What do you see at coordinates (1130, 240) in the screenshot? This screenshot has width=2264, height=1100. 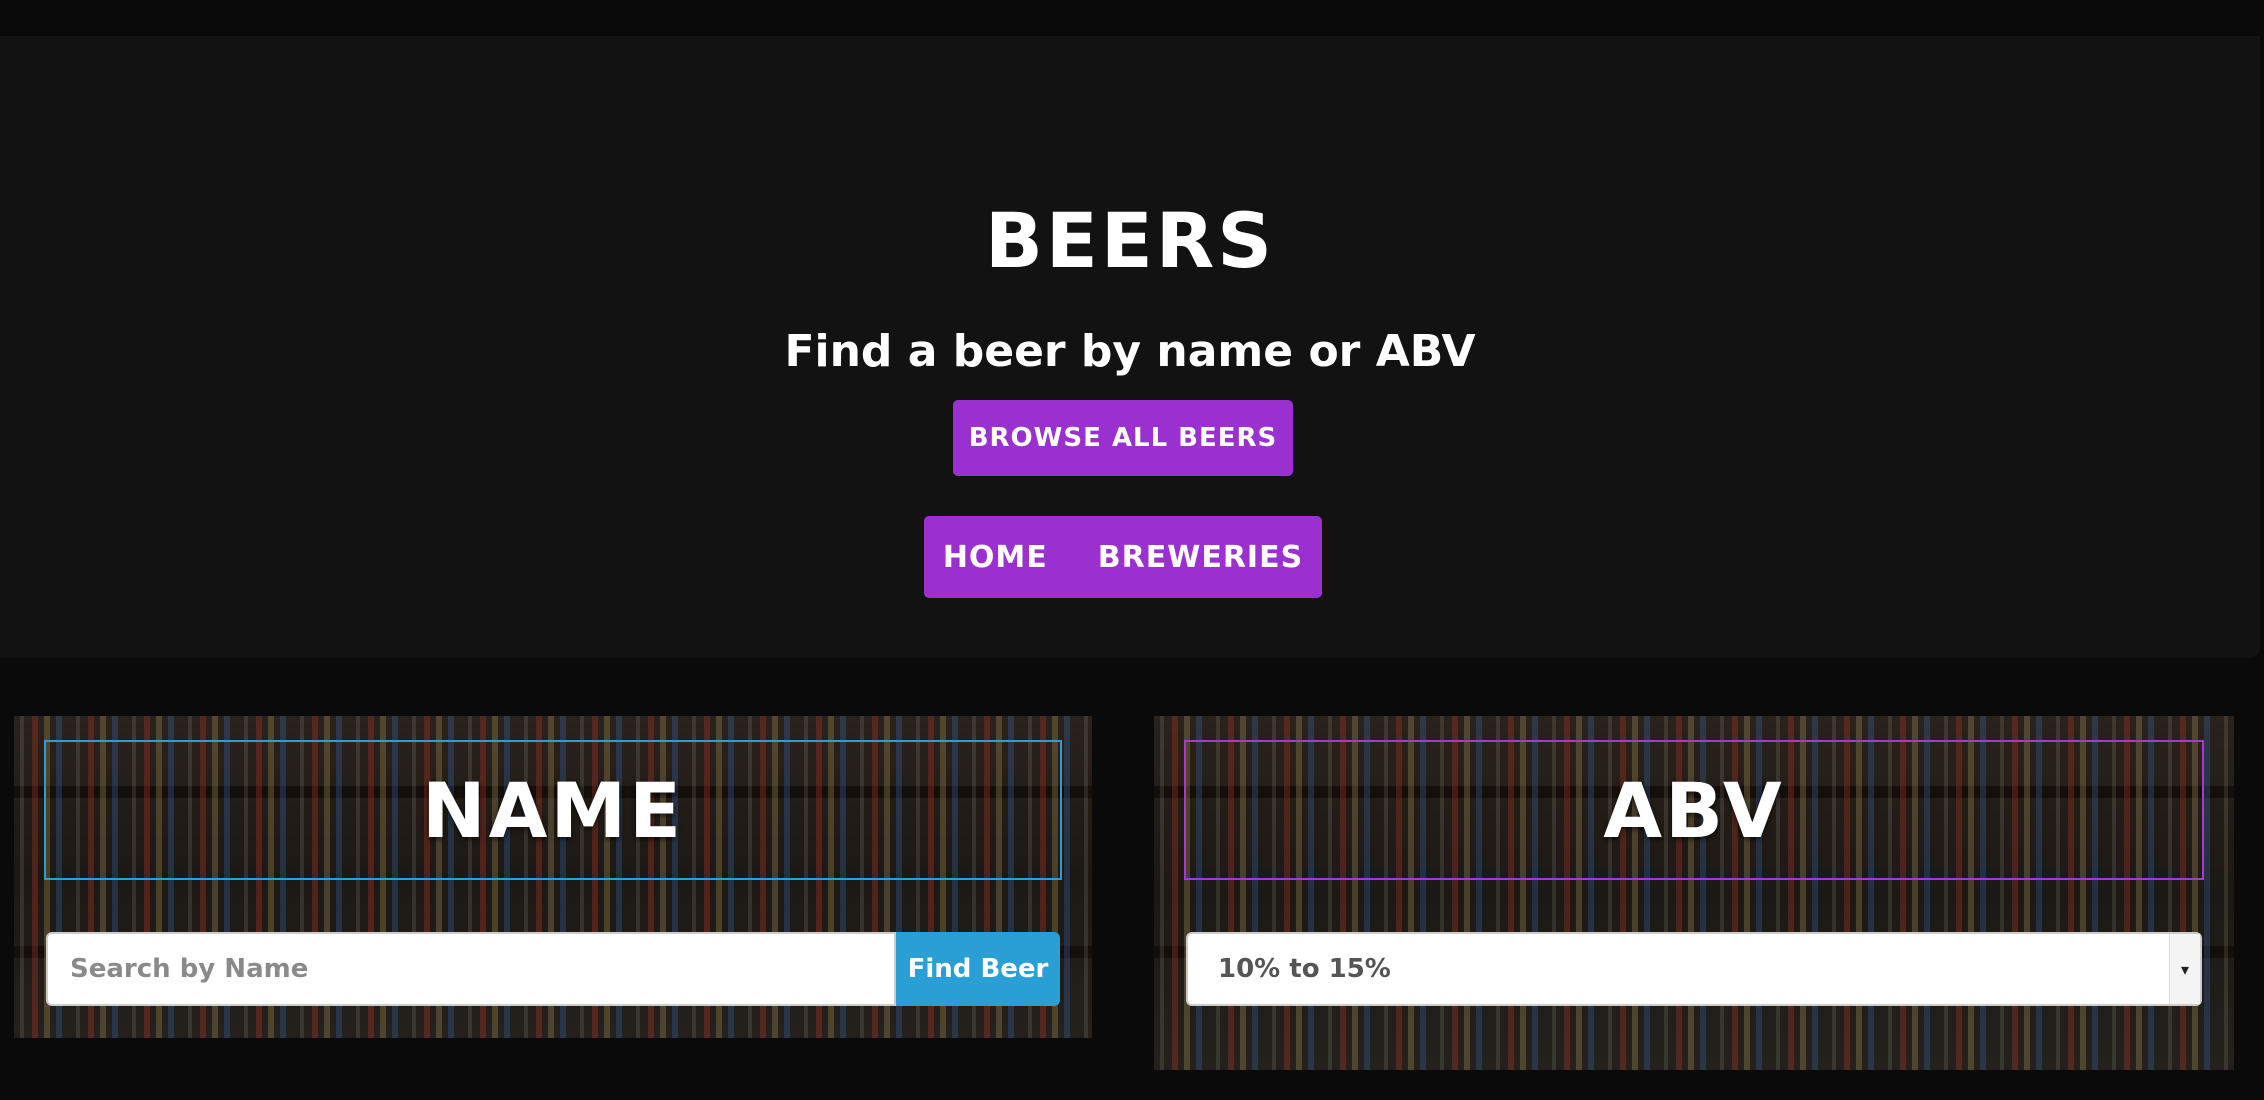 I see `page-title: BEERS` at bounding box center [1130, 240].